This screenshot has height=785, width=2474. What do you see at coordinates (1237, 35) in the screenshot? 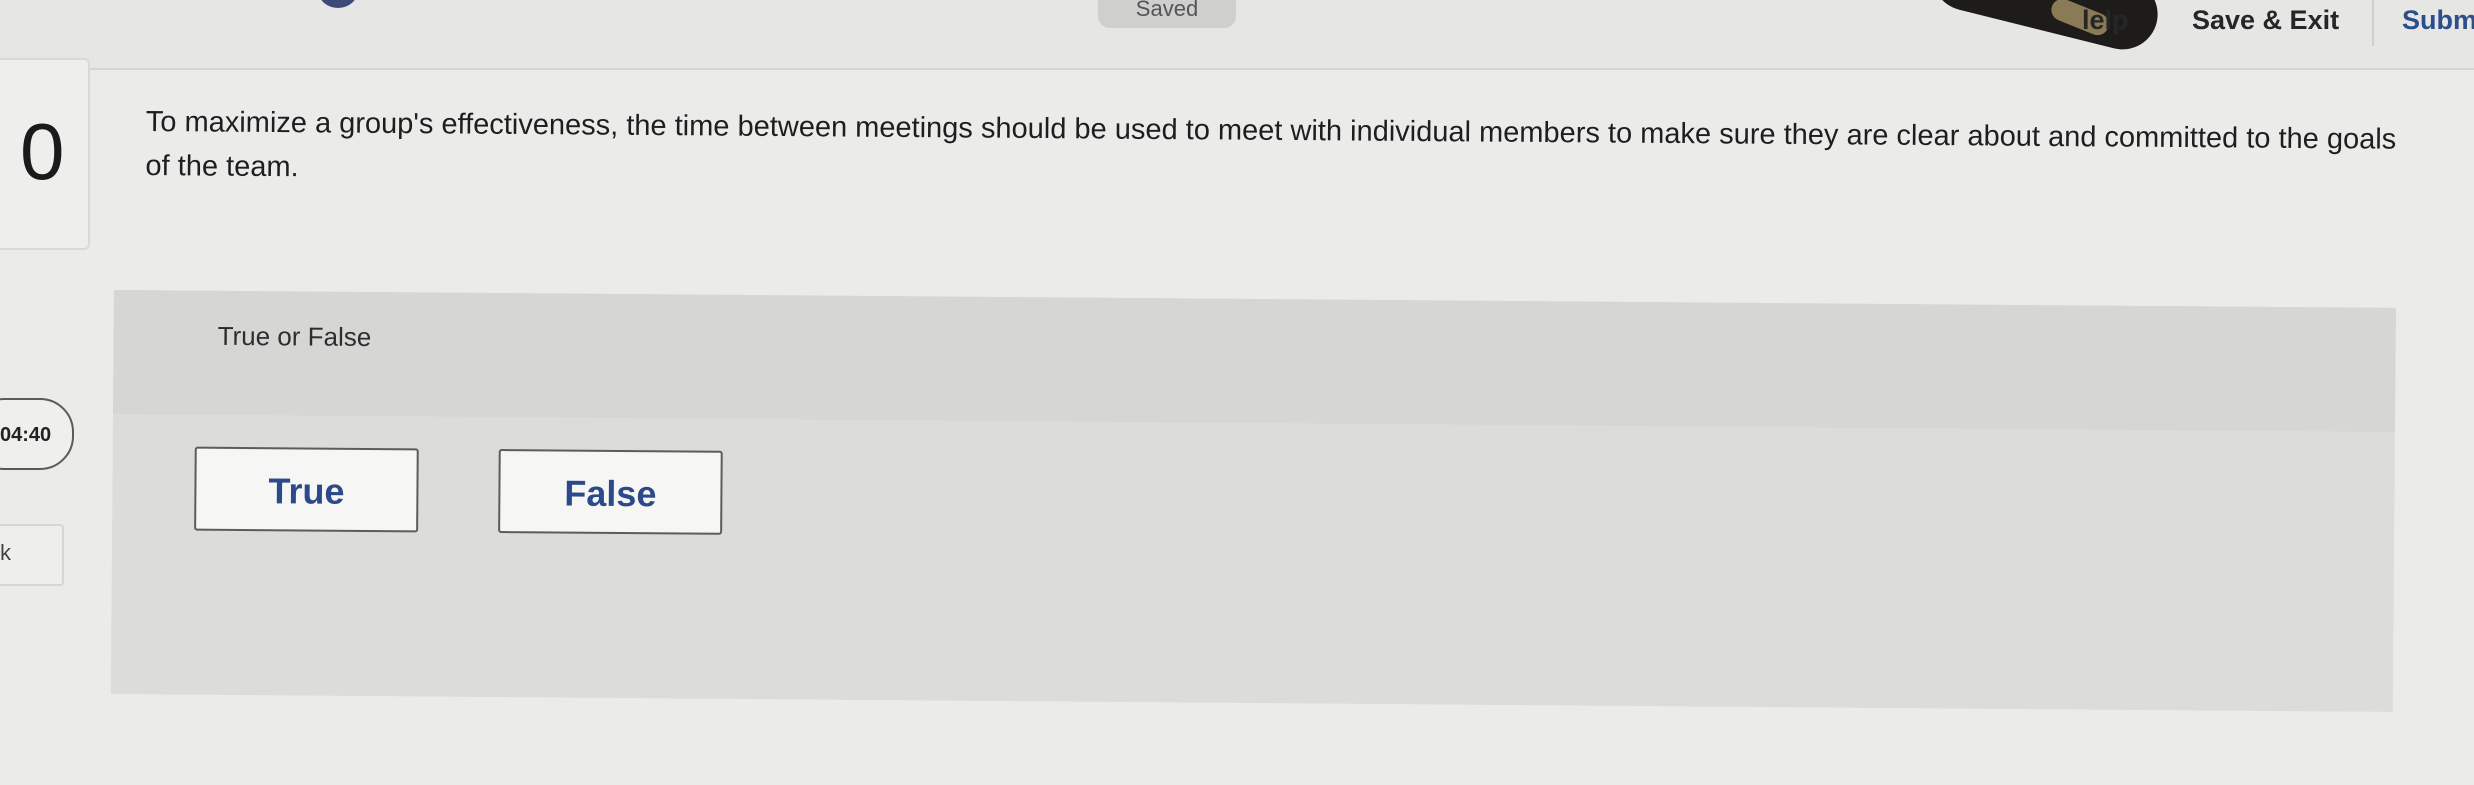
I see `top-header: Saved lelp Save & Exit Subm` at bounding box center [1237, 35].